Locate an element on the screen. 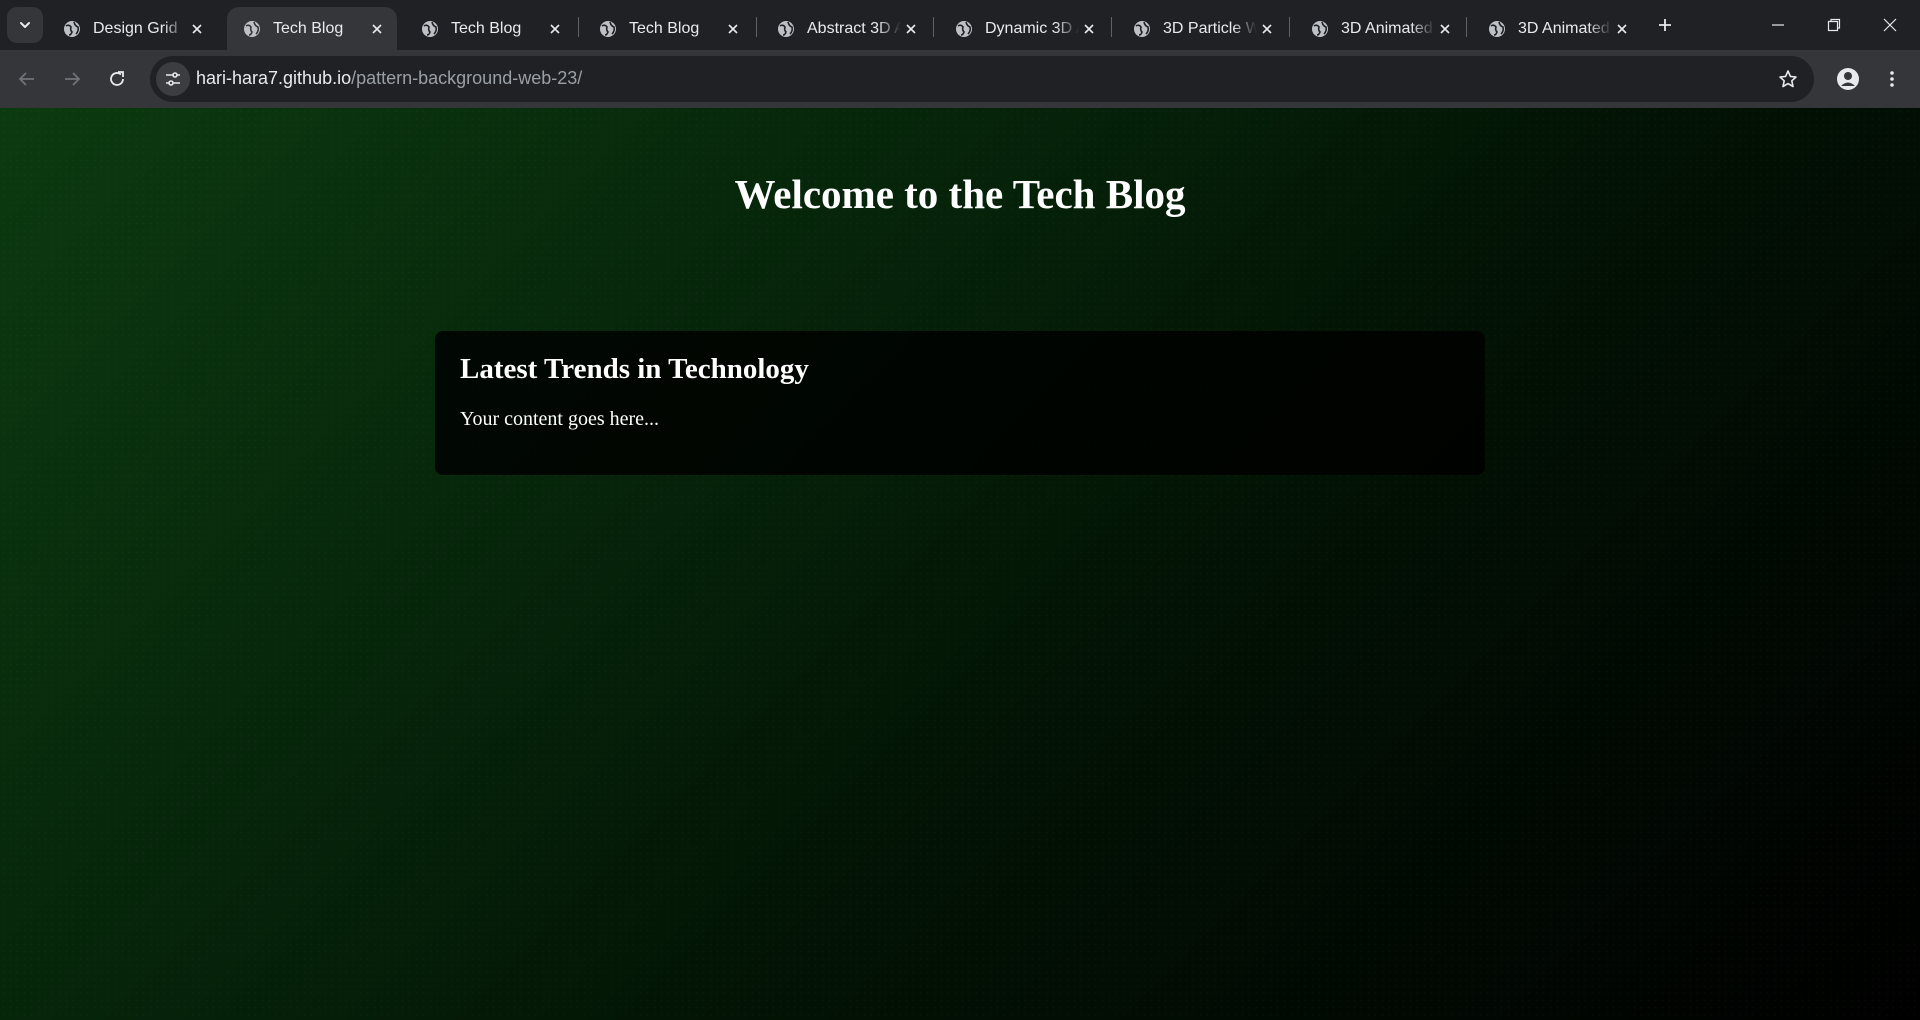 The height and width of the screenshot is (1020, 1920). browser-menu-button is located at coordinates (1892, 79).